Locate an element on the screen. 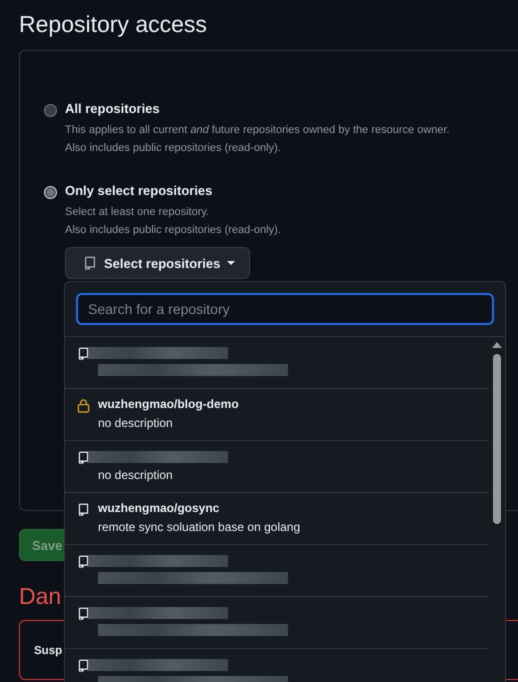 The height and width of the screenshot is (682, 518). lock-icon is located at coordinates (83, 405).